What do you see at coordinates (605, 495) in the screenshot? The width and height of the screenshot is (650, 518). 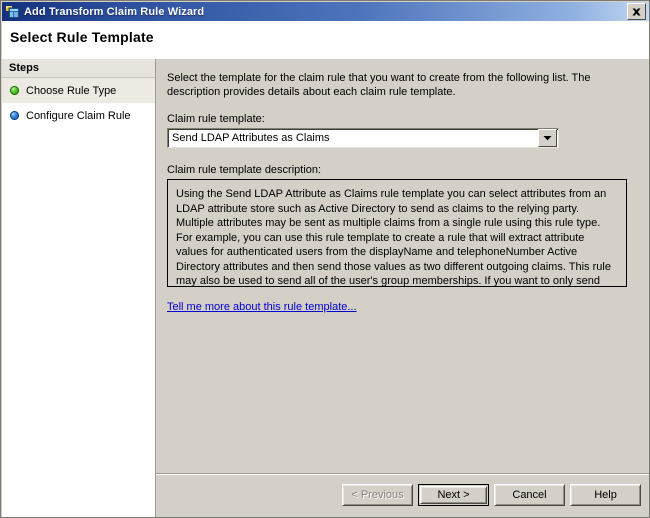 I see `help-button: Help` at bounding box center [605, 495].